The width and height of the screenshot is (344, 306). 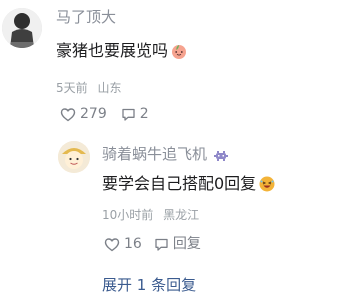 I want to click on reply-author-name: 骑着蜗牛追飞机, so click(x=165, y=154).